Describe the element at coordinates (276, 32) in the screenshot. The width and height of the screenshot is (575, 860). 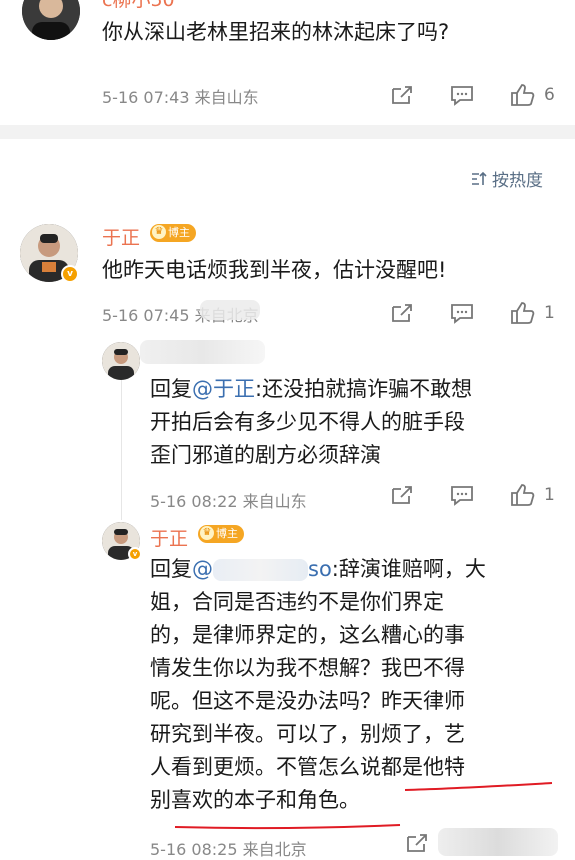
I see `top-comment-text: 你从深山老林里招来的林沐起床了吗?` at that location.